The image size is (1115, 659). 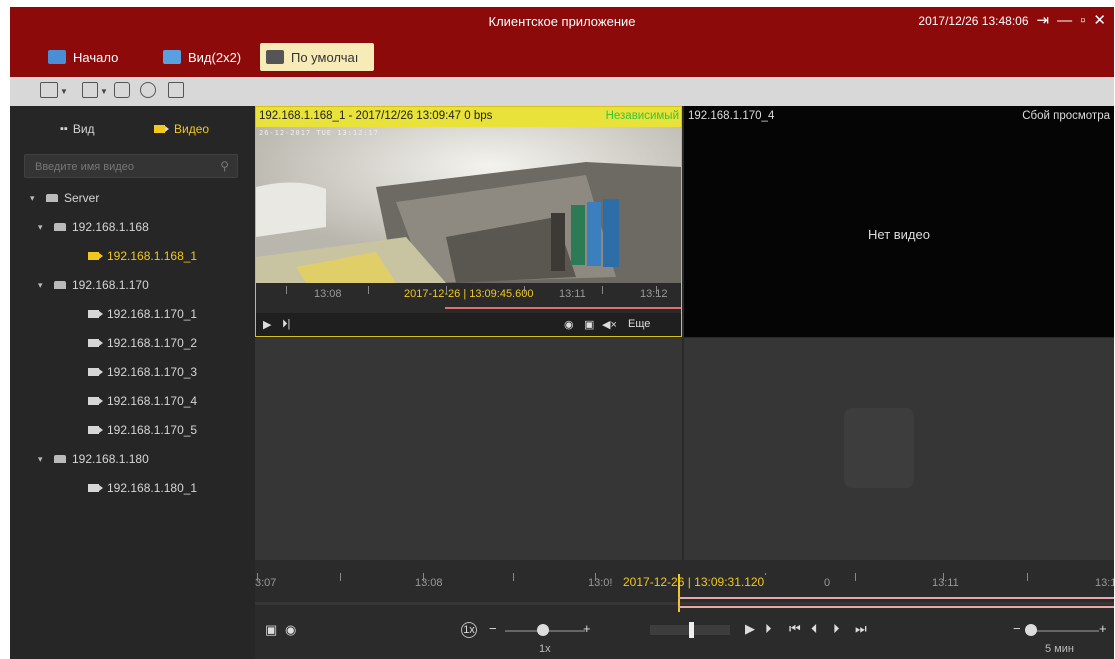 I want to click on speed-slider-knob, so click(x=543, y=630).